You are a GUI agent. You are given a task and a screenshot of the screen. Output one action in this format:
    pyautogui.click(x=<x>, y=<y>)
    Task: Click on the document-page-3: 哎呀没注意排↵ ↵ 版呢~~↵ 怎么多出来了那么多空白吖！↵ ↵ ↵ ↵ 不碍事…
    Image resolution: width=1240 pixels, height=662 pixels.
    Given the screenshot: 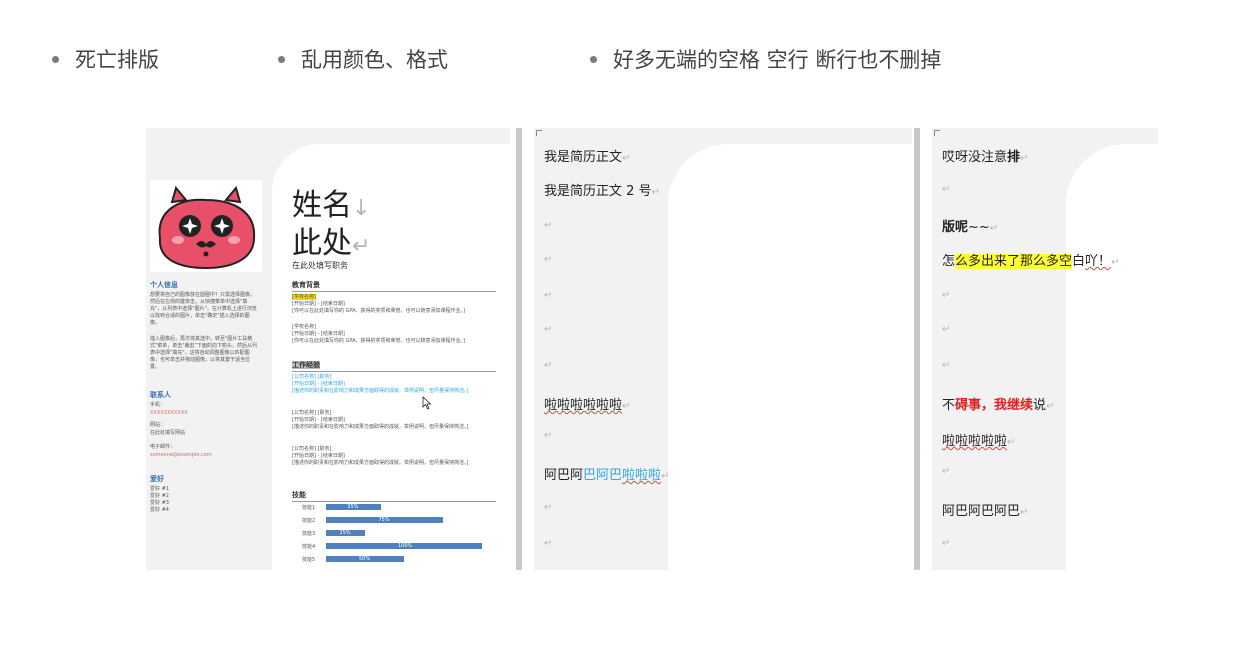 What is the action you would take?
    pyautogui.click(x=1045, y=349)
    